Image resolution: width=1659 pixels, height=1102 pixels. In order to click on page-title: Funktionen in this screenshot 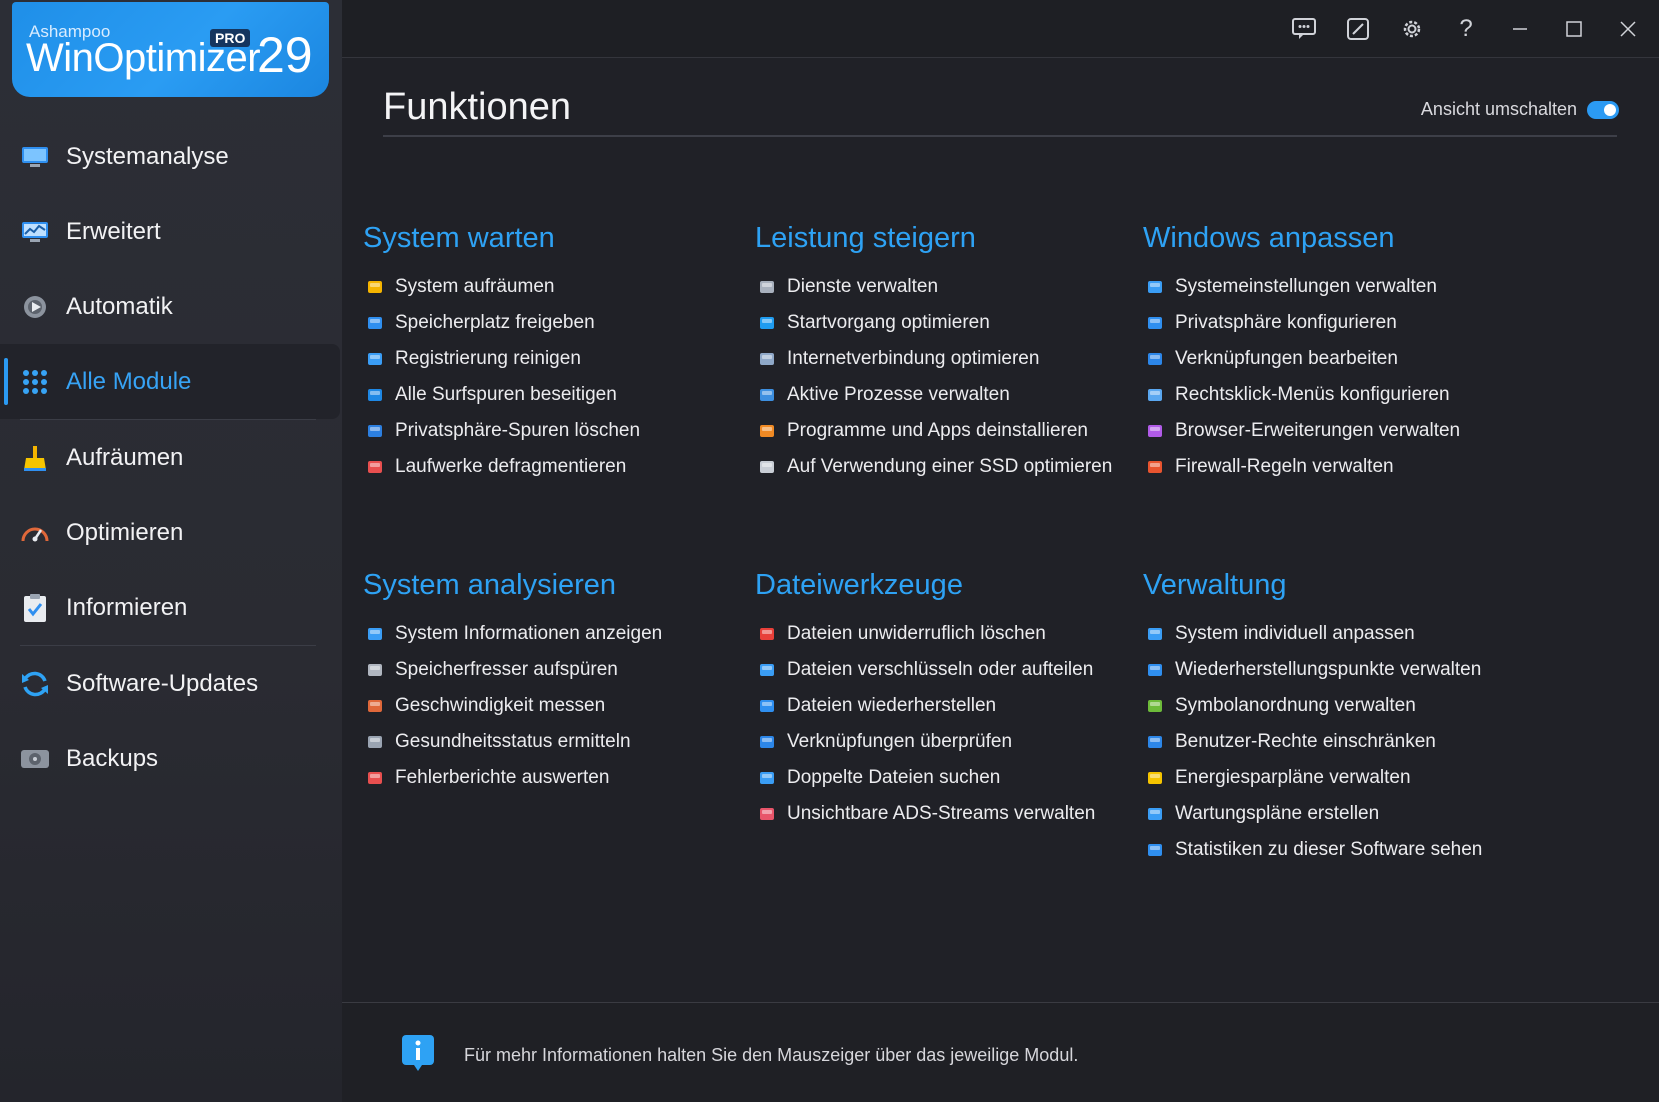, I will do `click(477, 107)`.